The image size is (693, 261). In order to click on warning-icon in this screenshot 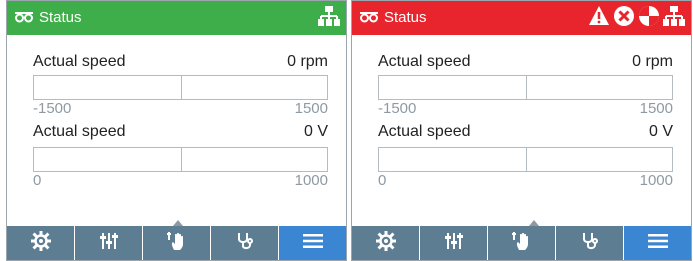, I will do `click(599, 18)`.